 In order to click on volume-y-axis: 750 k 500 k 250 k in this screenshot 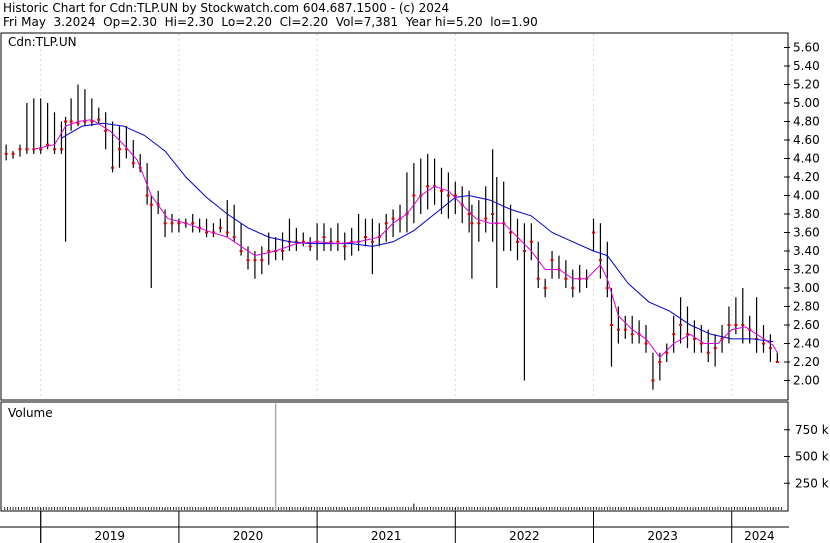, I will do `click(806, 456)`.